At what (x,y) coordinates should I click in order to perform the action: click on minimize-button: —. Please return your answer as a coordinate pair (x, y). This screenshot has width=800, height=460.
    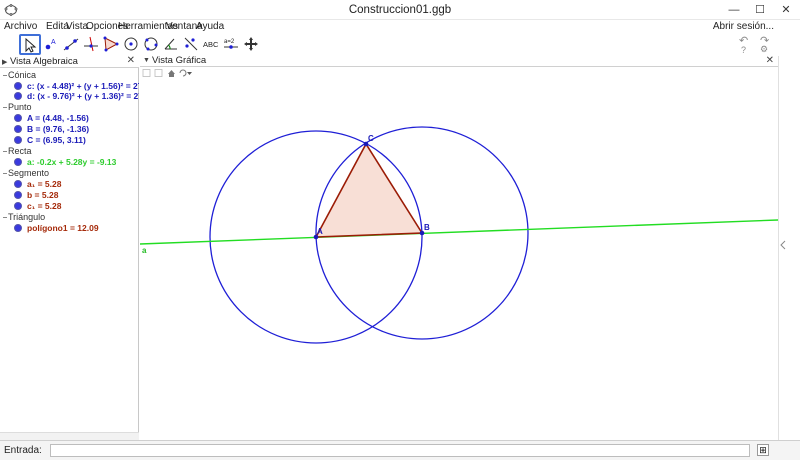
    Looking at the image, I should click on (734, 10).